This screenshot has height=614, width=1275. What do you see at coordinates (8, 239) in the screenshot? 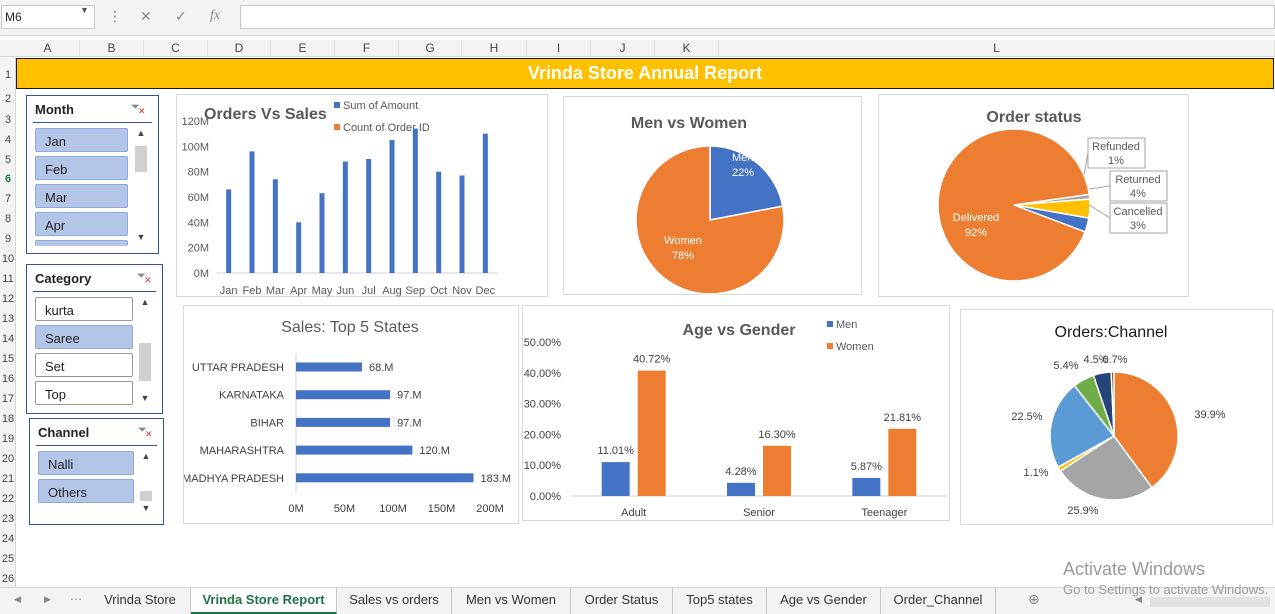
I see `row-header-9: 9` at bounding box center [8, 239].